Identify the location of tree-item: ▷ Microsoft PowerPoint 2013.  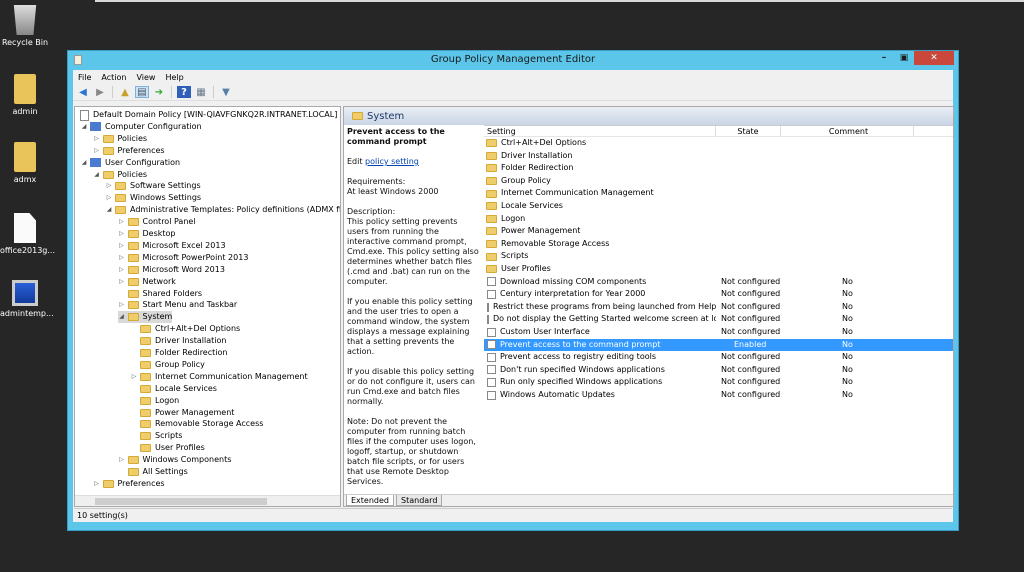
(183, 258).